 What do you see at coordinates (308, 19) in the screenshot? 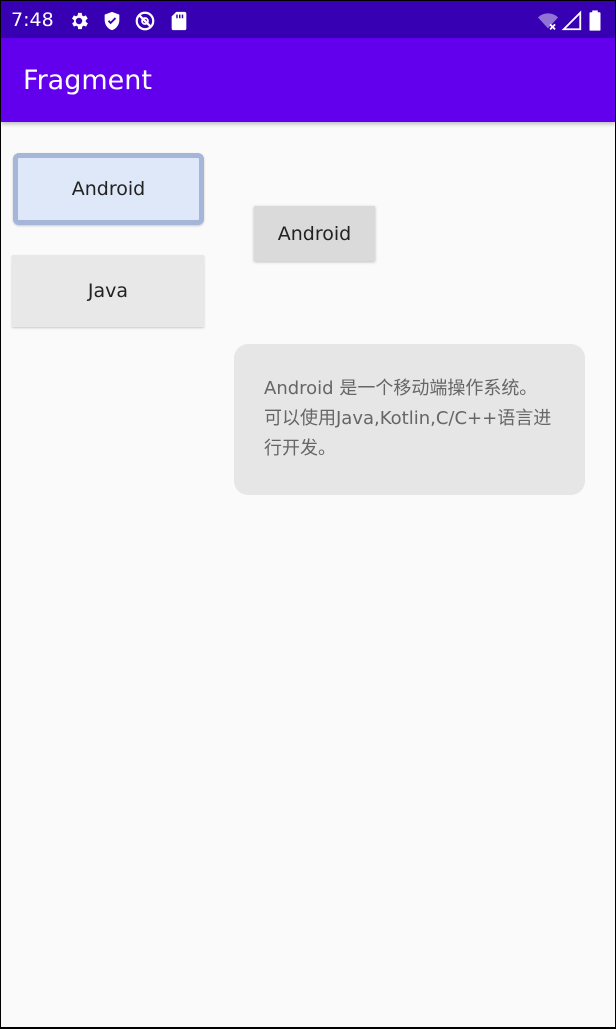
I see `status-bar: 7:48` at bounding box center [308, 19].